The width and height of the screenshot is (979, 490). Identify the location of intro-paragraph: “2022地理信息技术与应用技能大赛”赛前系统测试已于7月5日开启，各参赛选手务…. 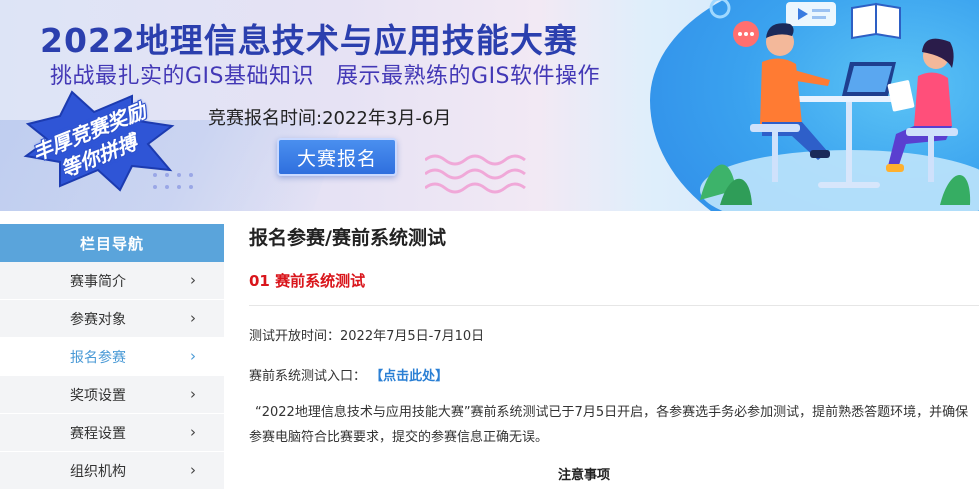
(609, 425).